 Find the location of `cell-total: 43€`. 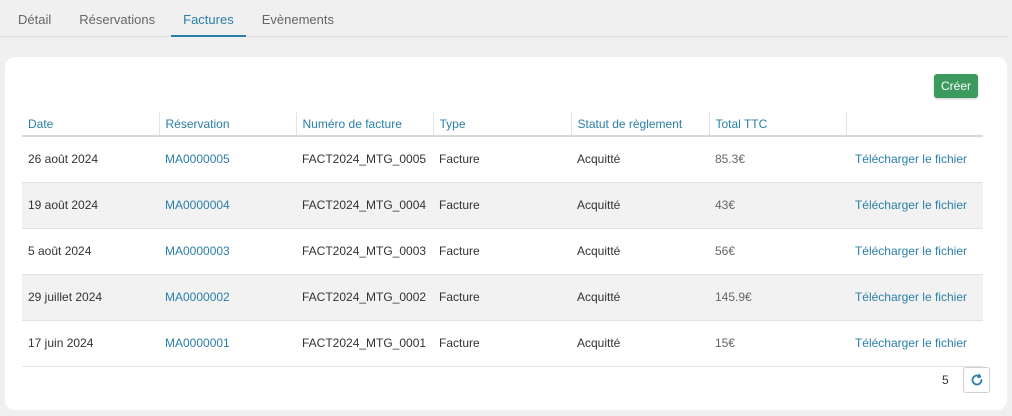

cell-total: 43€ is located at coordinates (777, 205).